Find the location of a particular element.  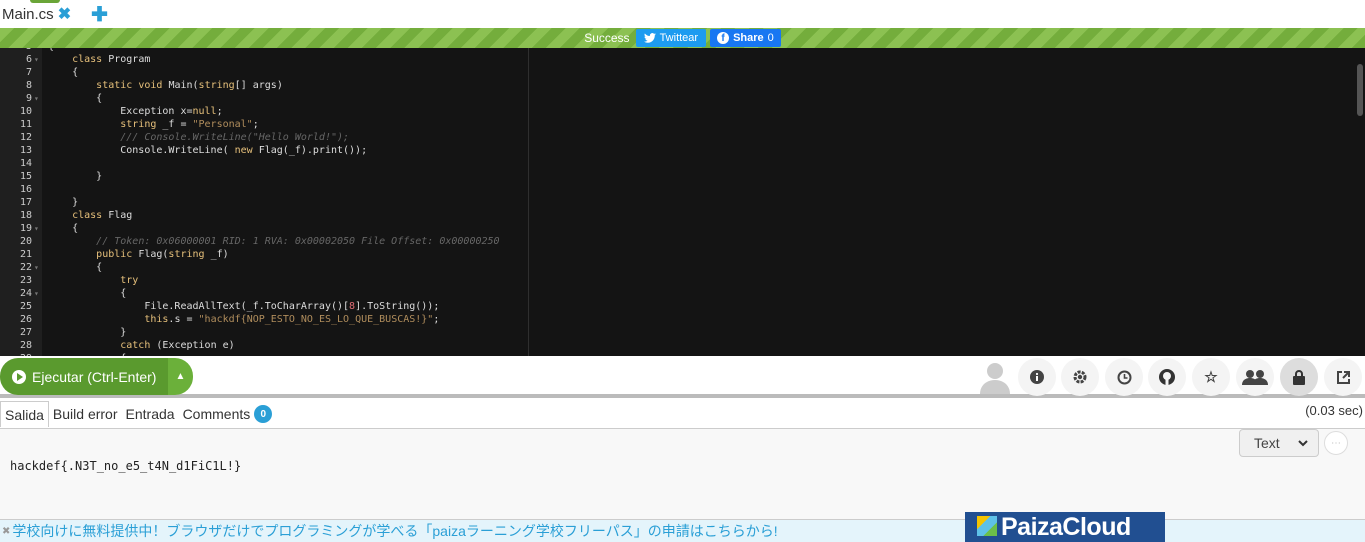

code-line: 15 } is located at coordinates (51, 176).